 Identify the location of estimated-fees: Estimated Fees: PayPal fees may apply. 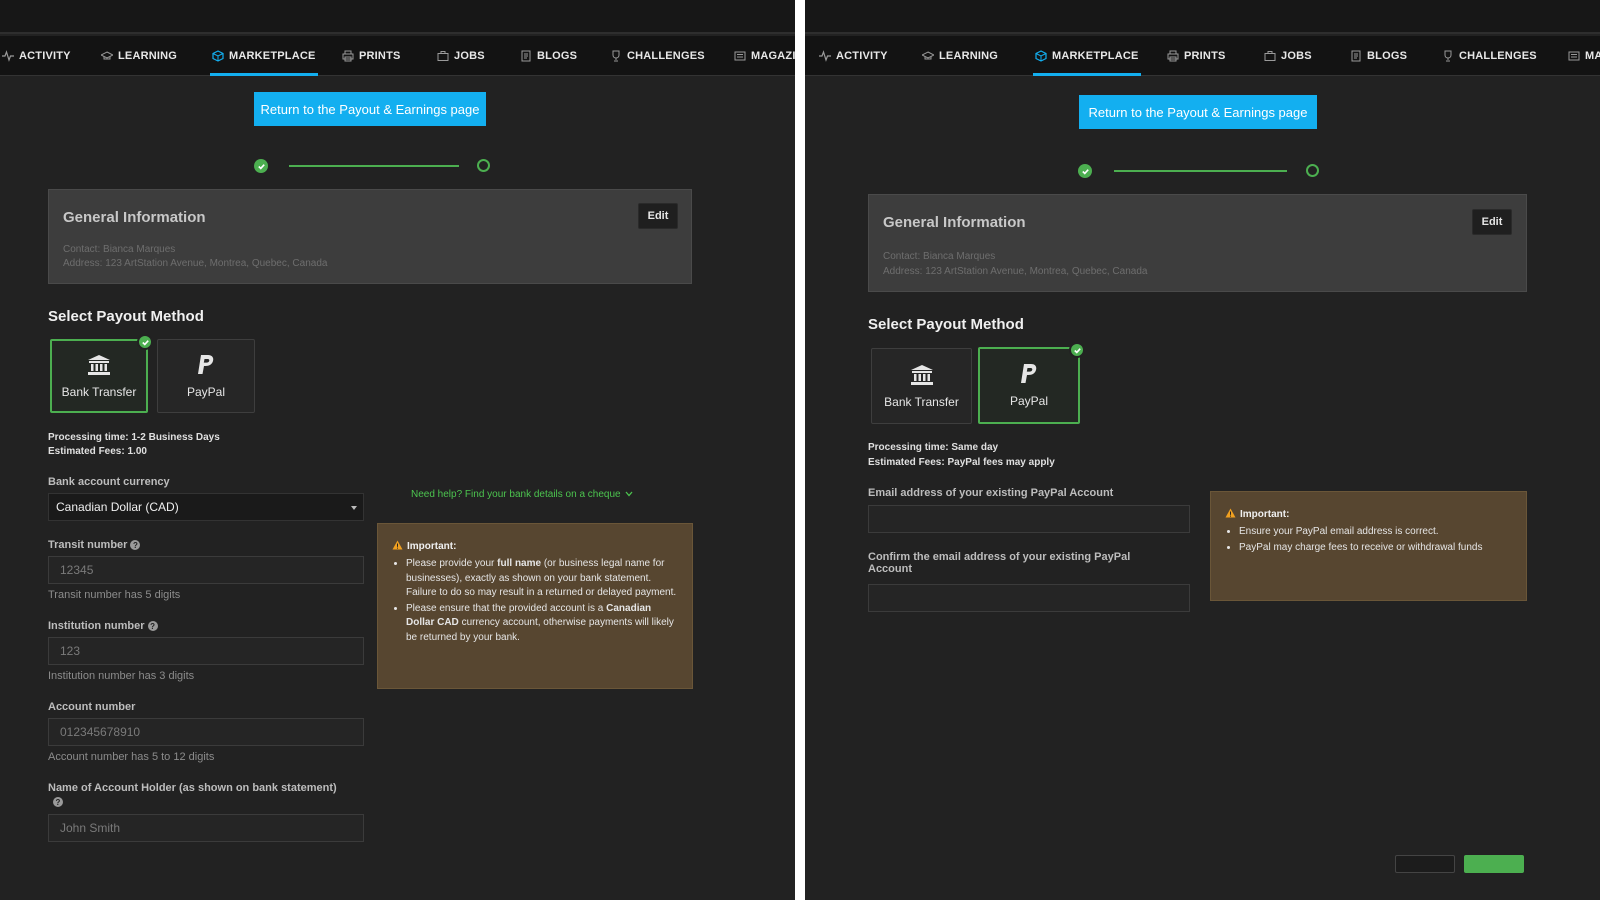
(961, 462).